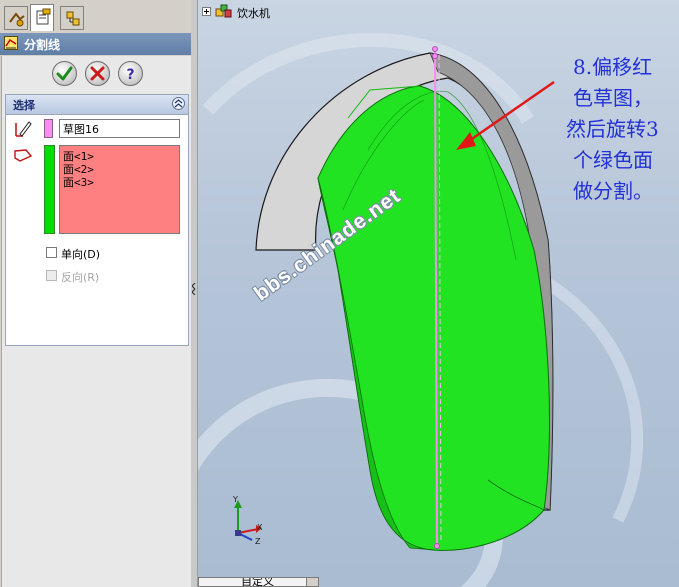 The image size is (679, 587). Describe the element at coordinates (51, 275) in the screenshot. I see `reverse-direction-checkbox` at that location.